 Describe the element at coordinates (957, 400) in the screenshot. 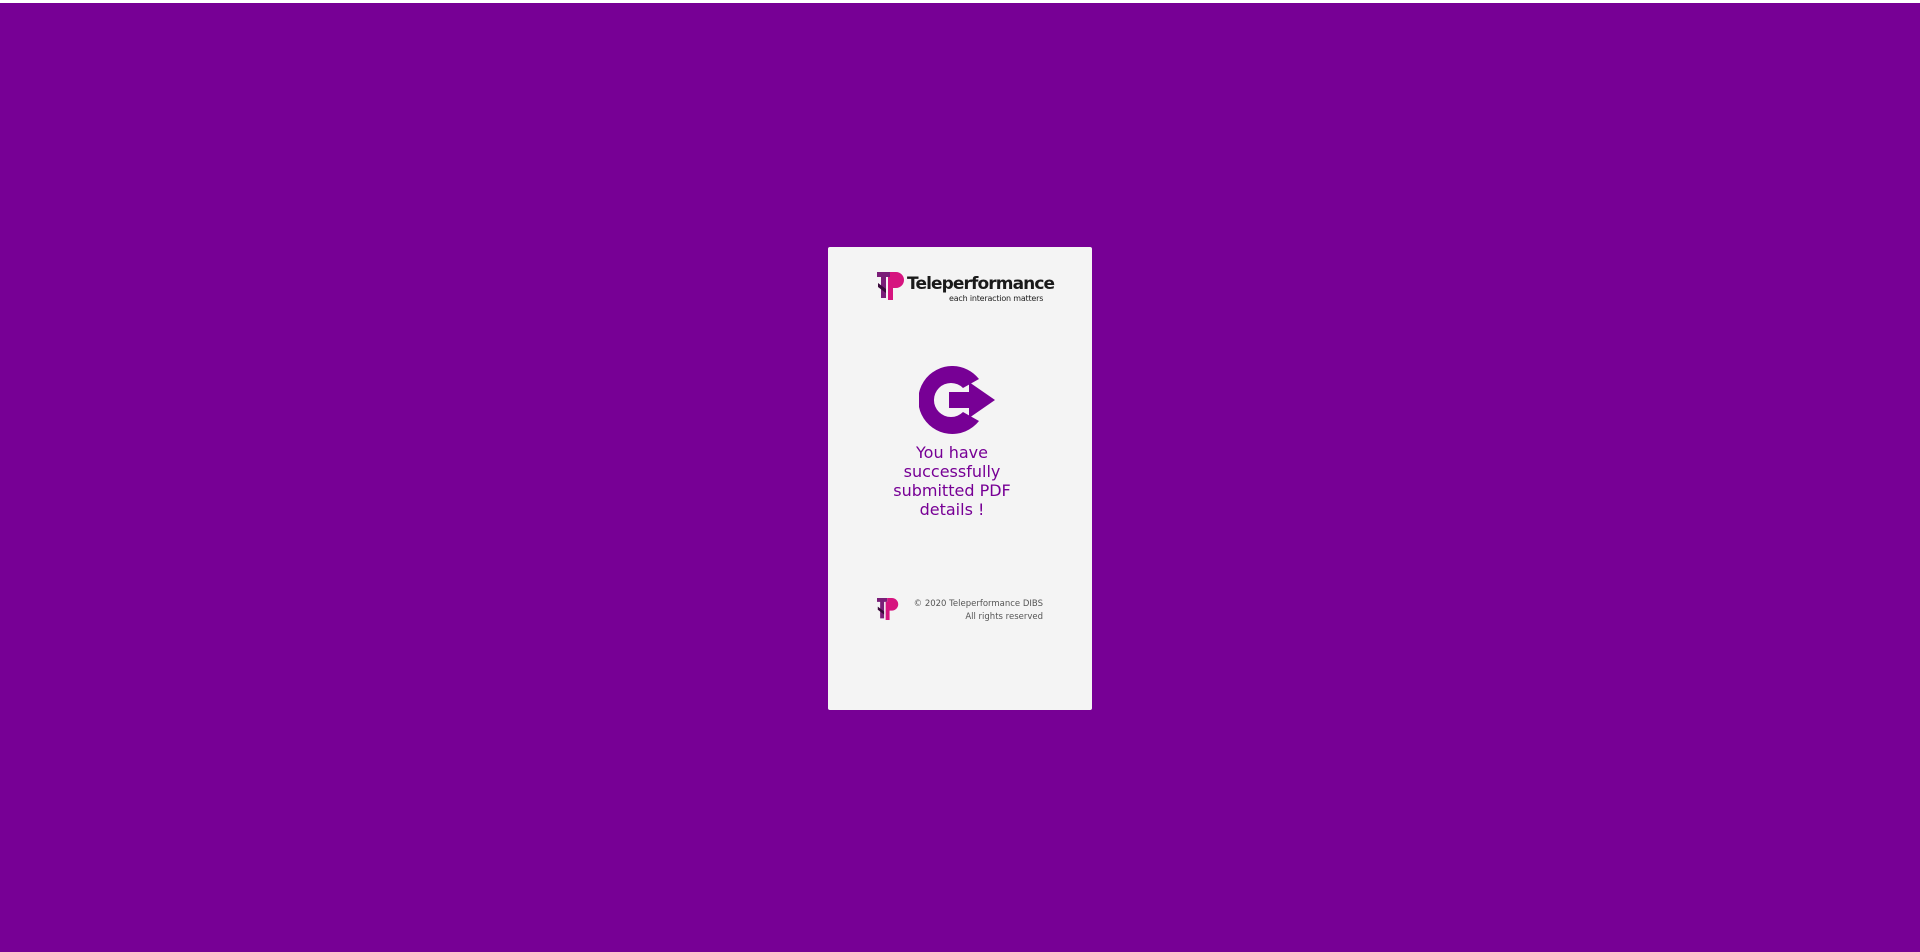

I see `logout-arrow-icon` at that location.